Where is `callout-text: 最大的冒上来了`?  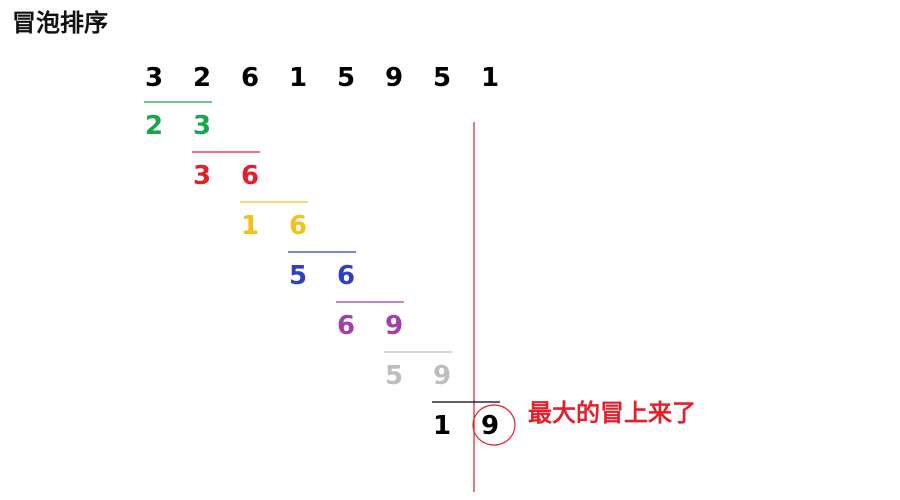 callout-text: 最大的冒上来了 is located at coordinates (612, 413).